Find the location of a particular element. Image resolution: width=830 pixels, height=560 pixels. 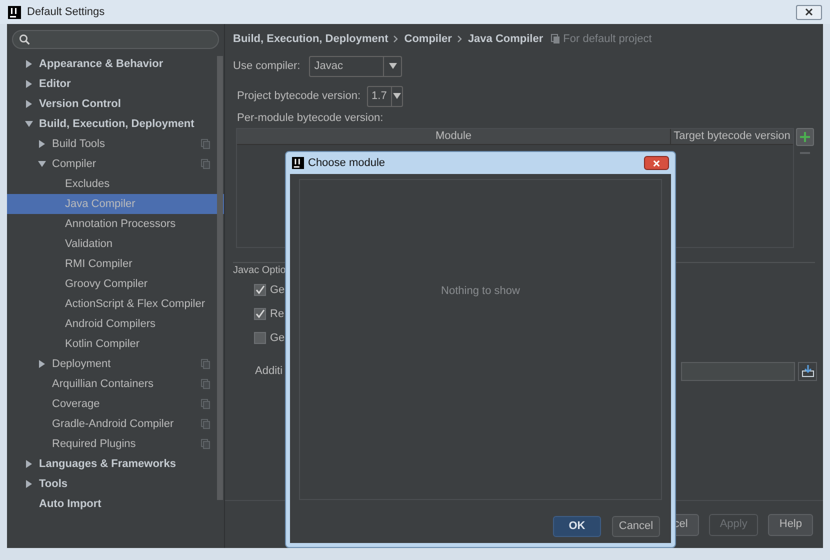

dialog-button: Help is located at coordinates (790, 525).